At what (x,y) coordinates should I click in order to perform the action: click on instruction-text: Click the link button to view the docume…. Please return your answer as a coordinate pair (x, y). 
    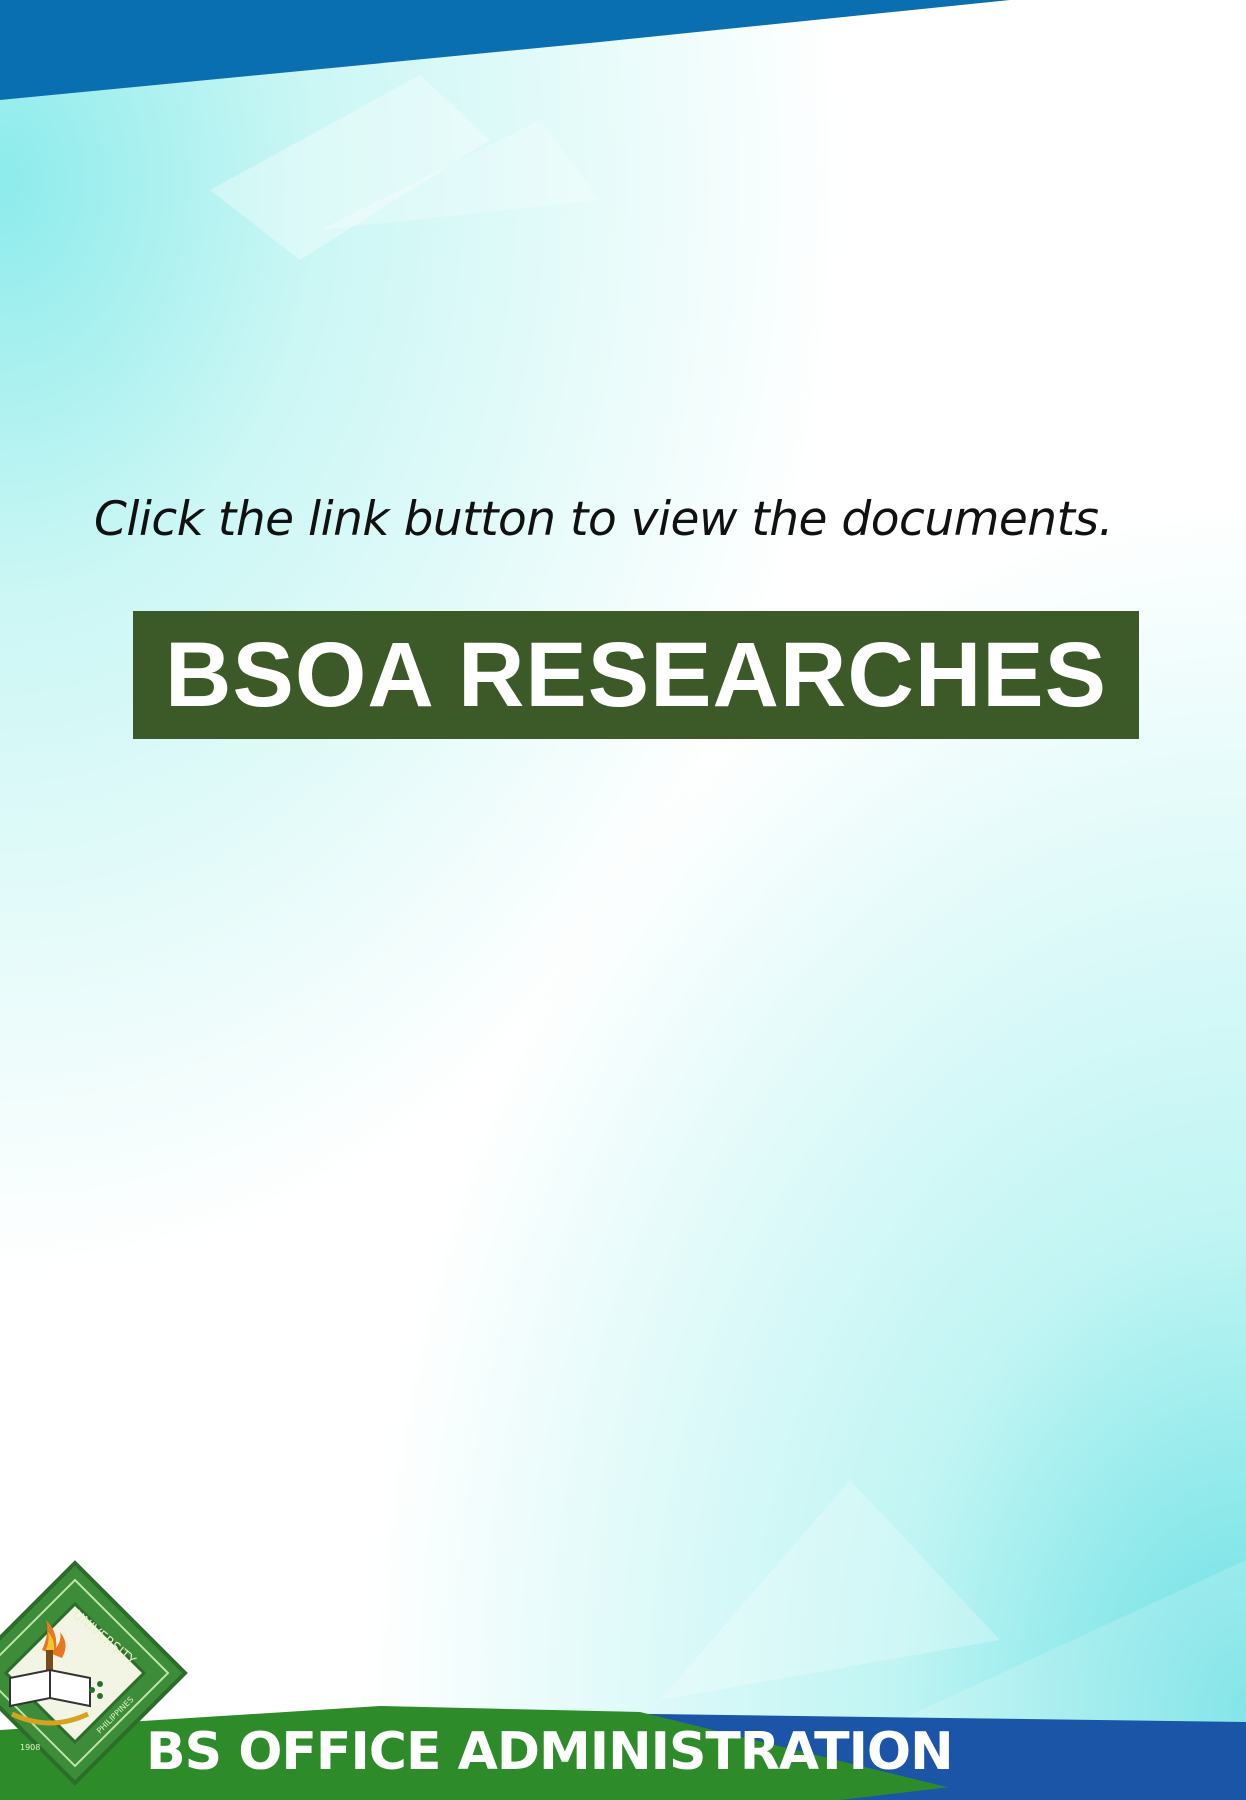
    Looking at the image, I should click on (603, 519).